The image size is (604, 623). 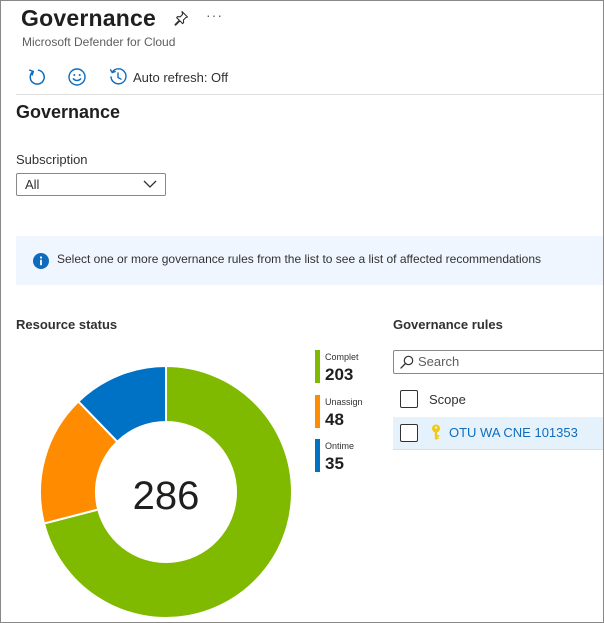 What do you see at coordinates (118, 77) in the screenshot?
I see `history-clock-icon` at bounding box center [118, 77].